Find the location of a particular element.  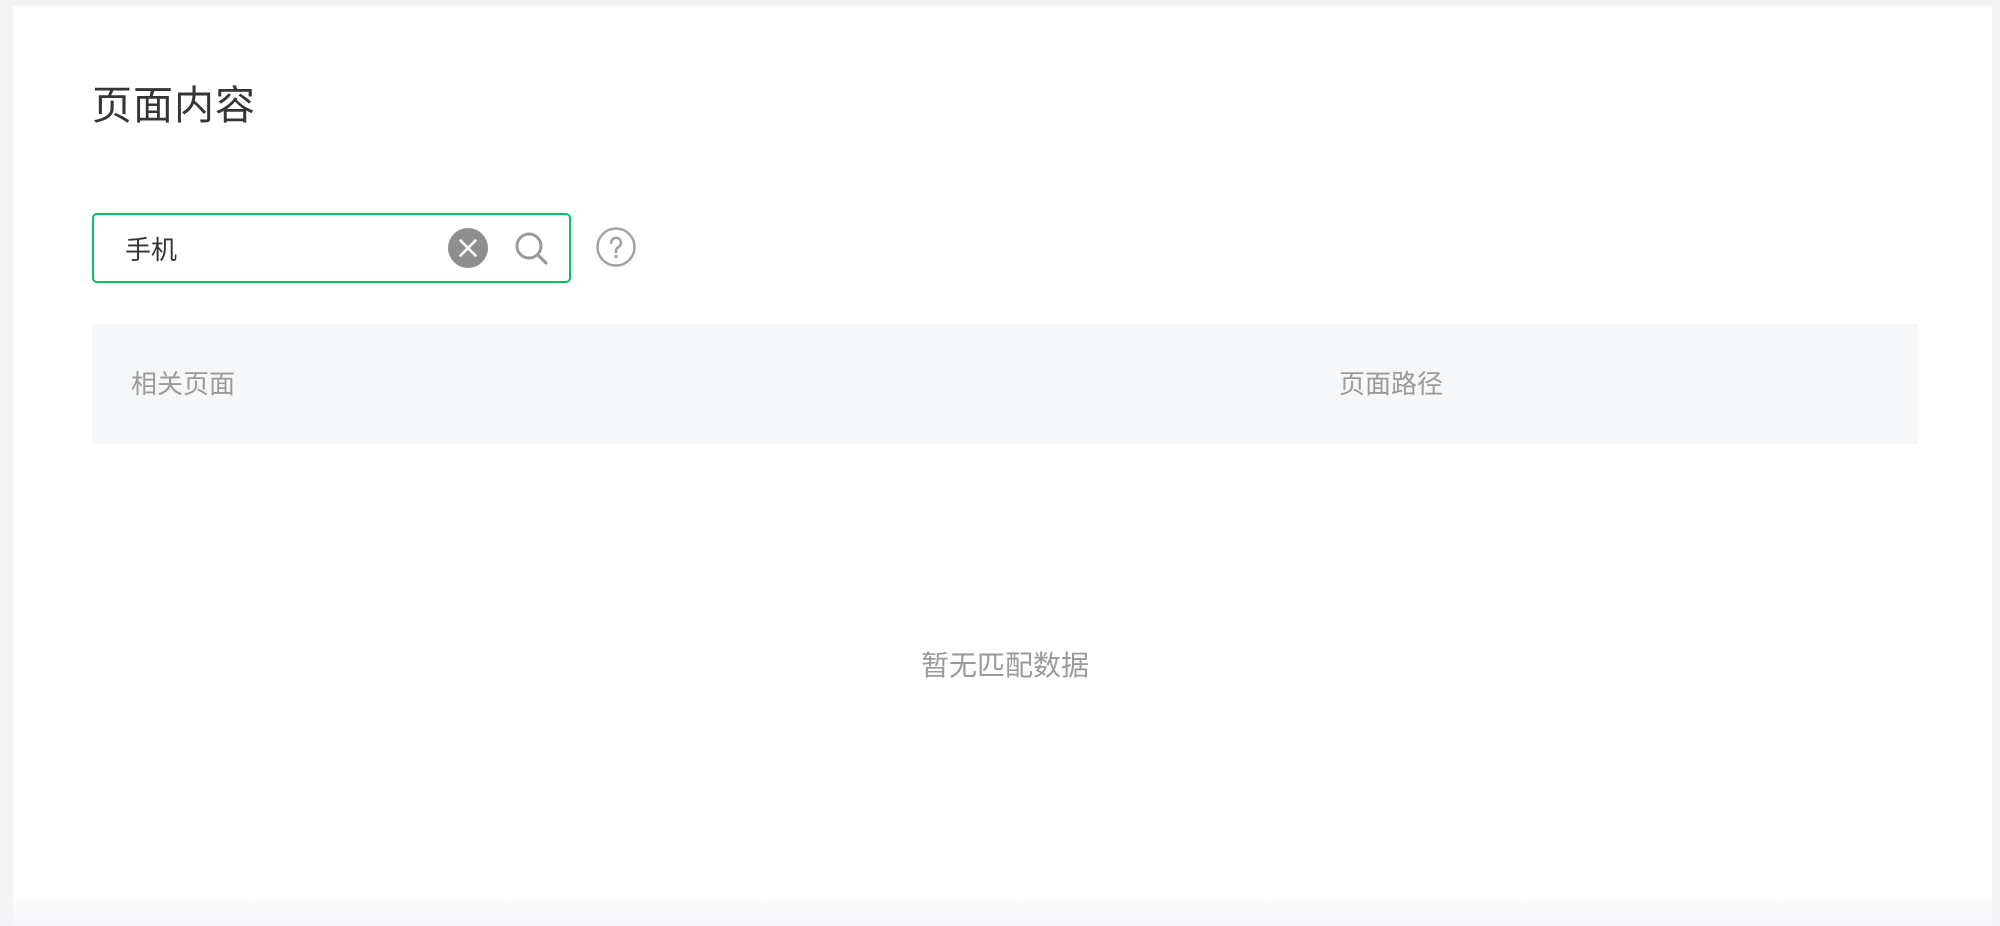

search-icon is located at coordinates (532, 249).